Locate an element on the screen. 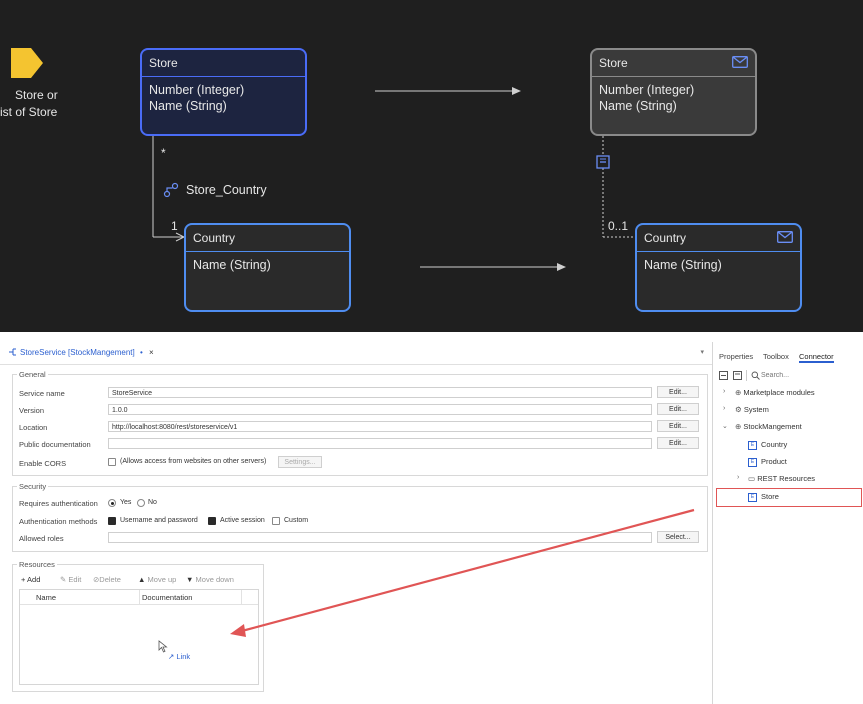 The height and width of the screenshot is (704, 863). gear-icon: ⚙ is located at coordinates (738, 409).